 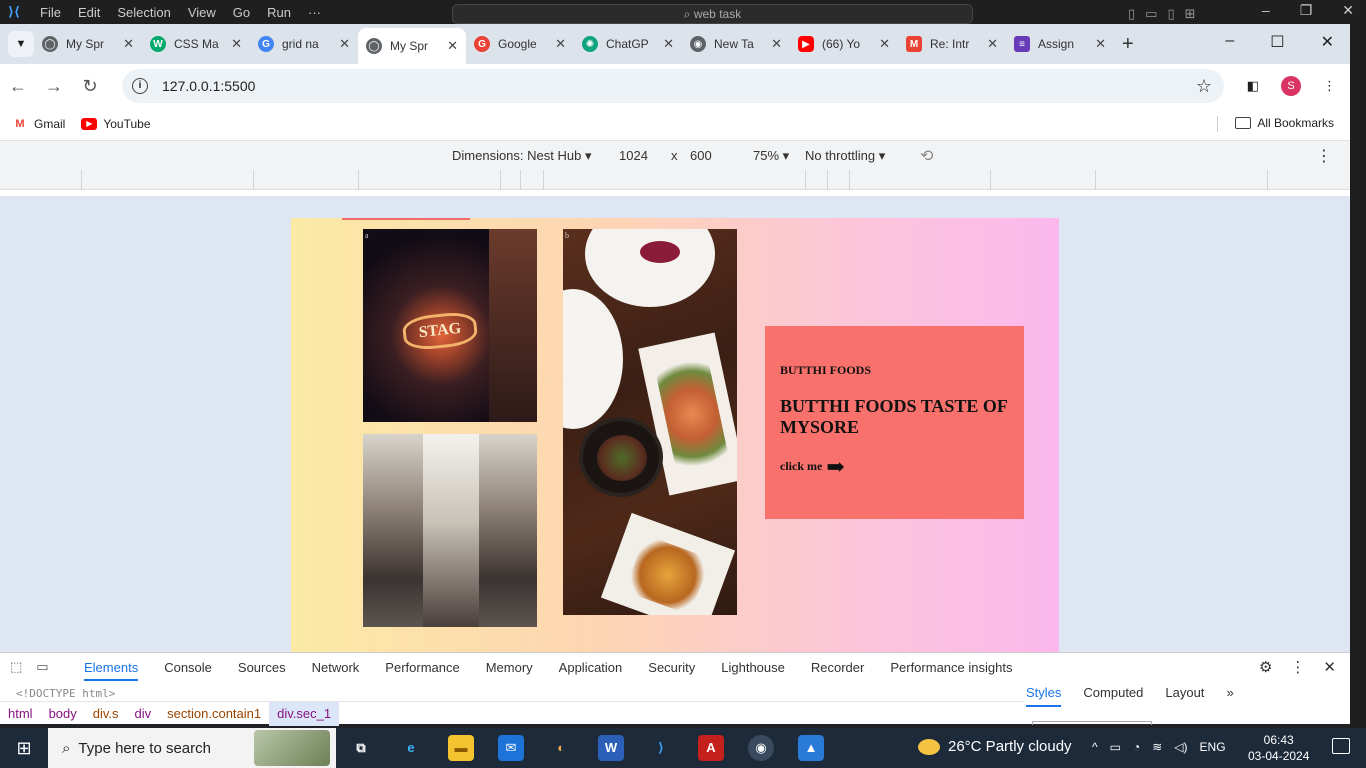 I want to click on toggle-sidebar-icon: ▯, so click(x=1131, y=14).